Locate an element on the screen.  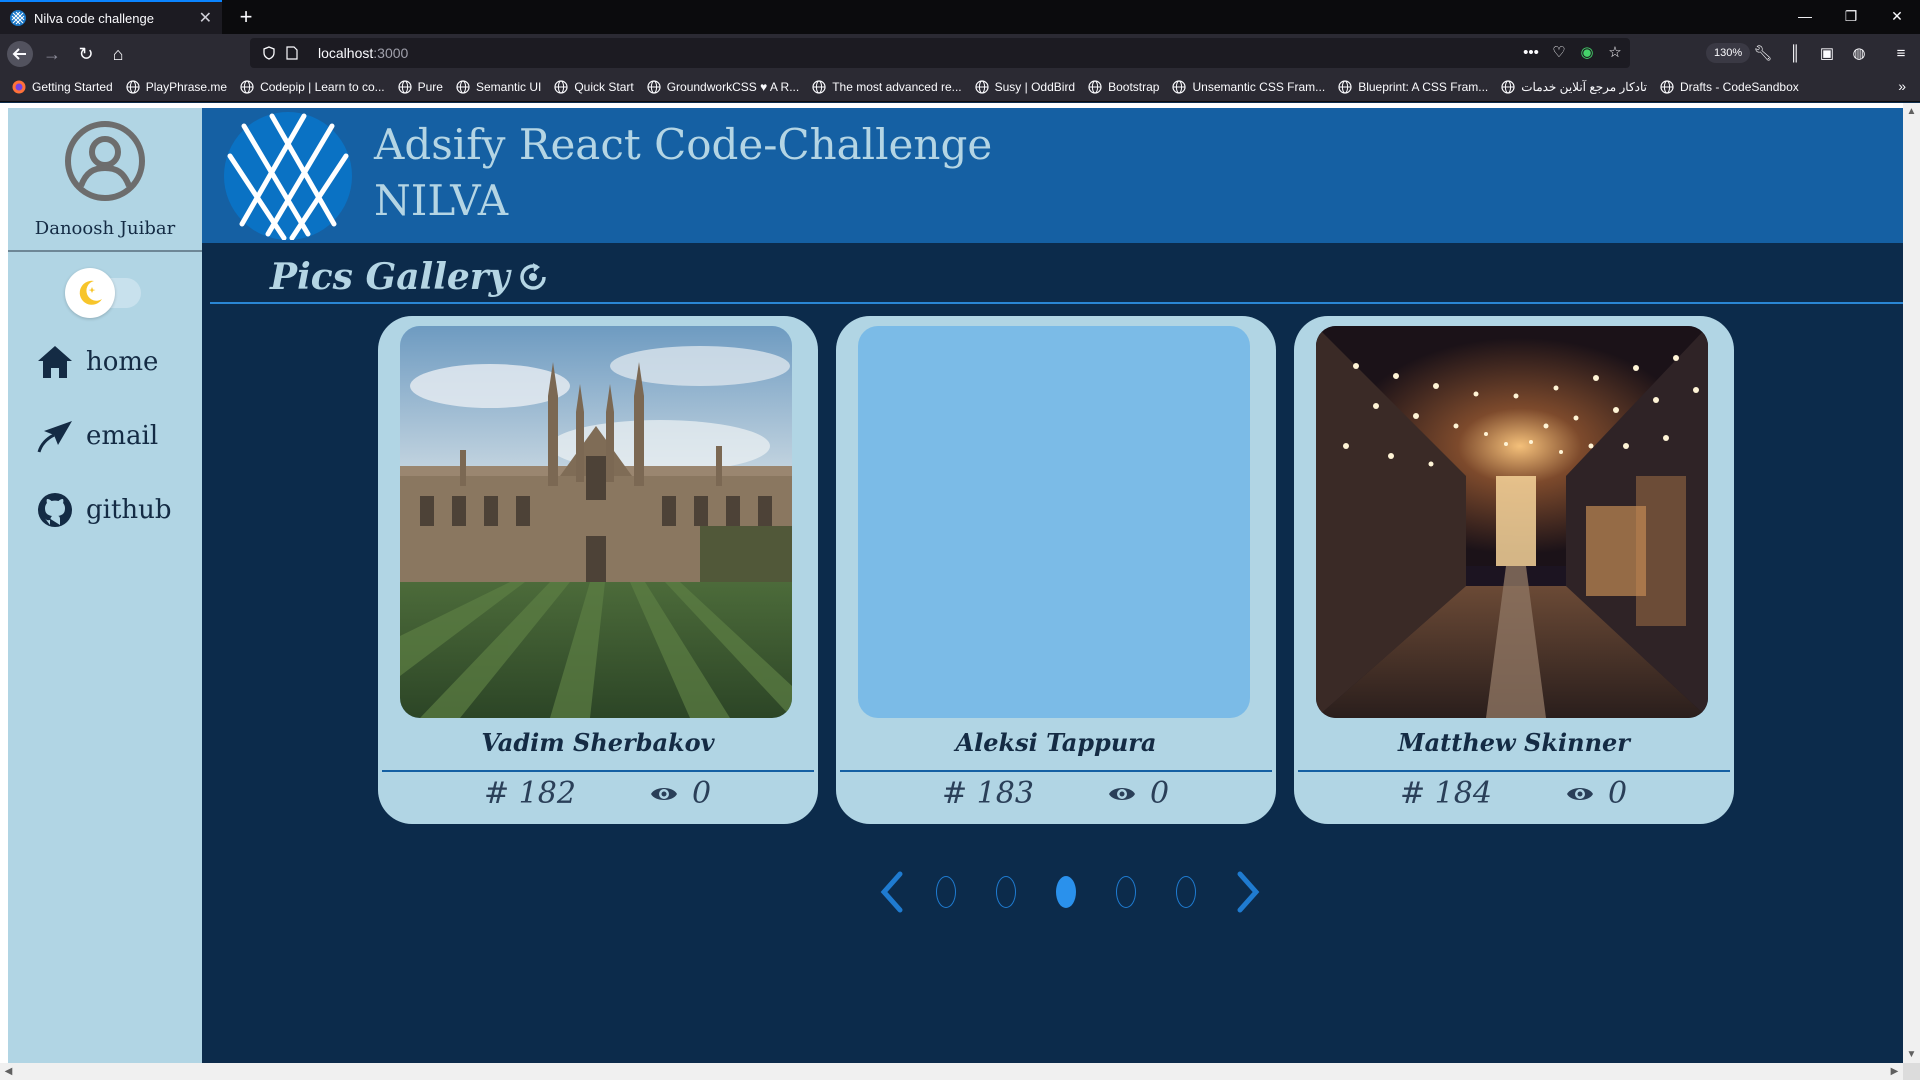
forward-button: → is located at coordinates (52, 54).